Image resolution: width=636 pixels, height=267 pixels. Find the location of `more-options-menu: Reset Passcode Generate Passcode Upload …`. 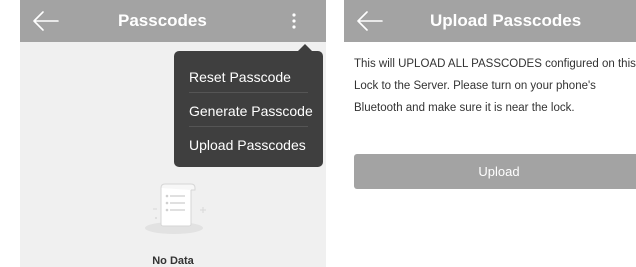

more-options-menu: Reset Passcode Generate Passcode Upload … is located at coordinates (248, 105).